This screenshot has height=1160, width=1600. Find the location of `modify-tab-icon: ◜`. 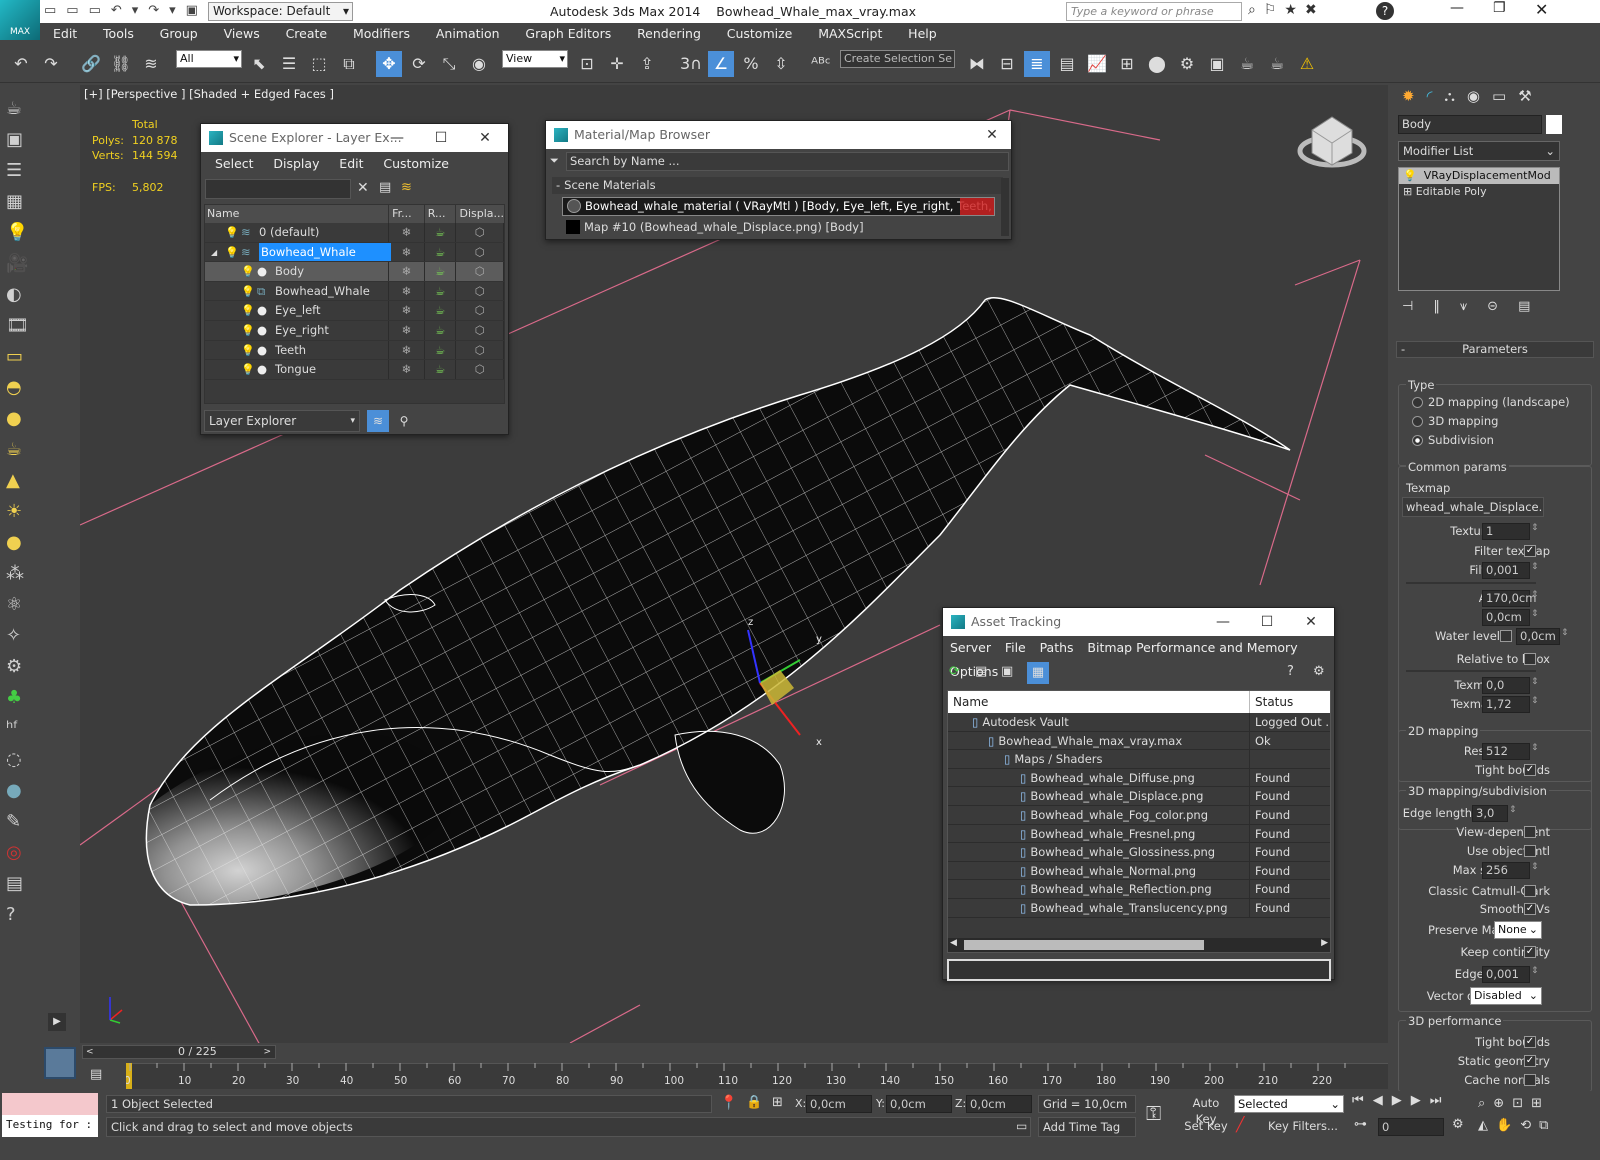

modify-tab-icon: ◜ is located at coordinates (1436, 96).